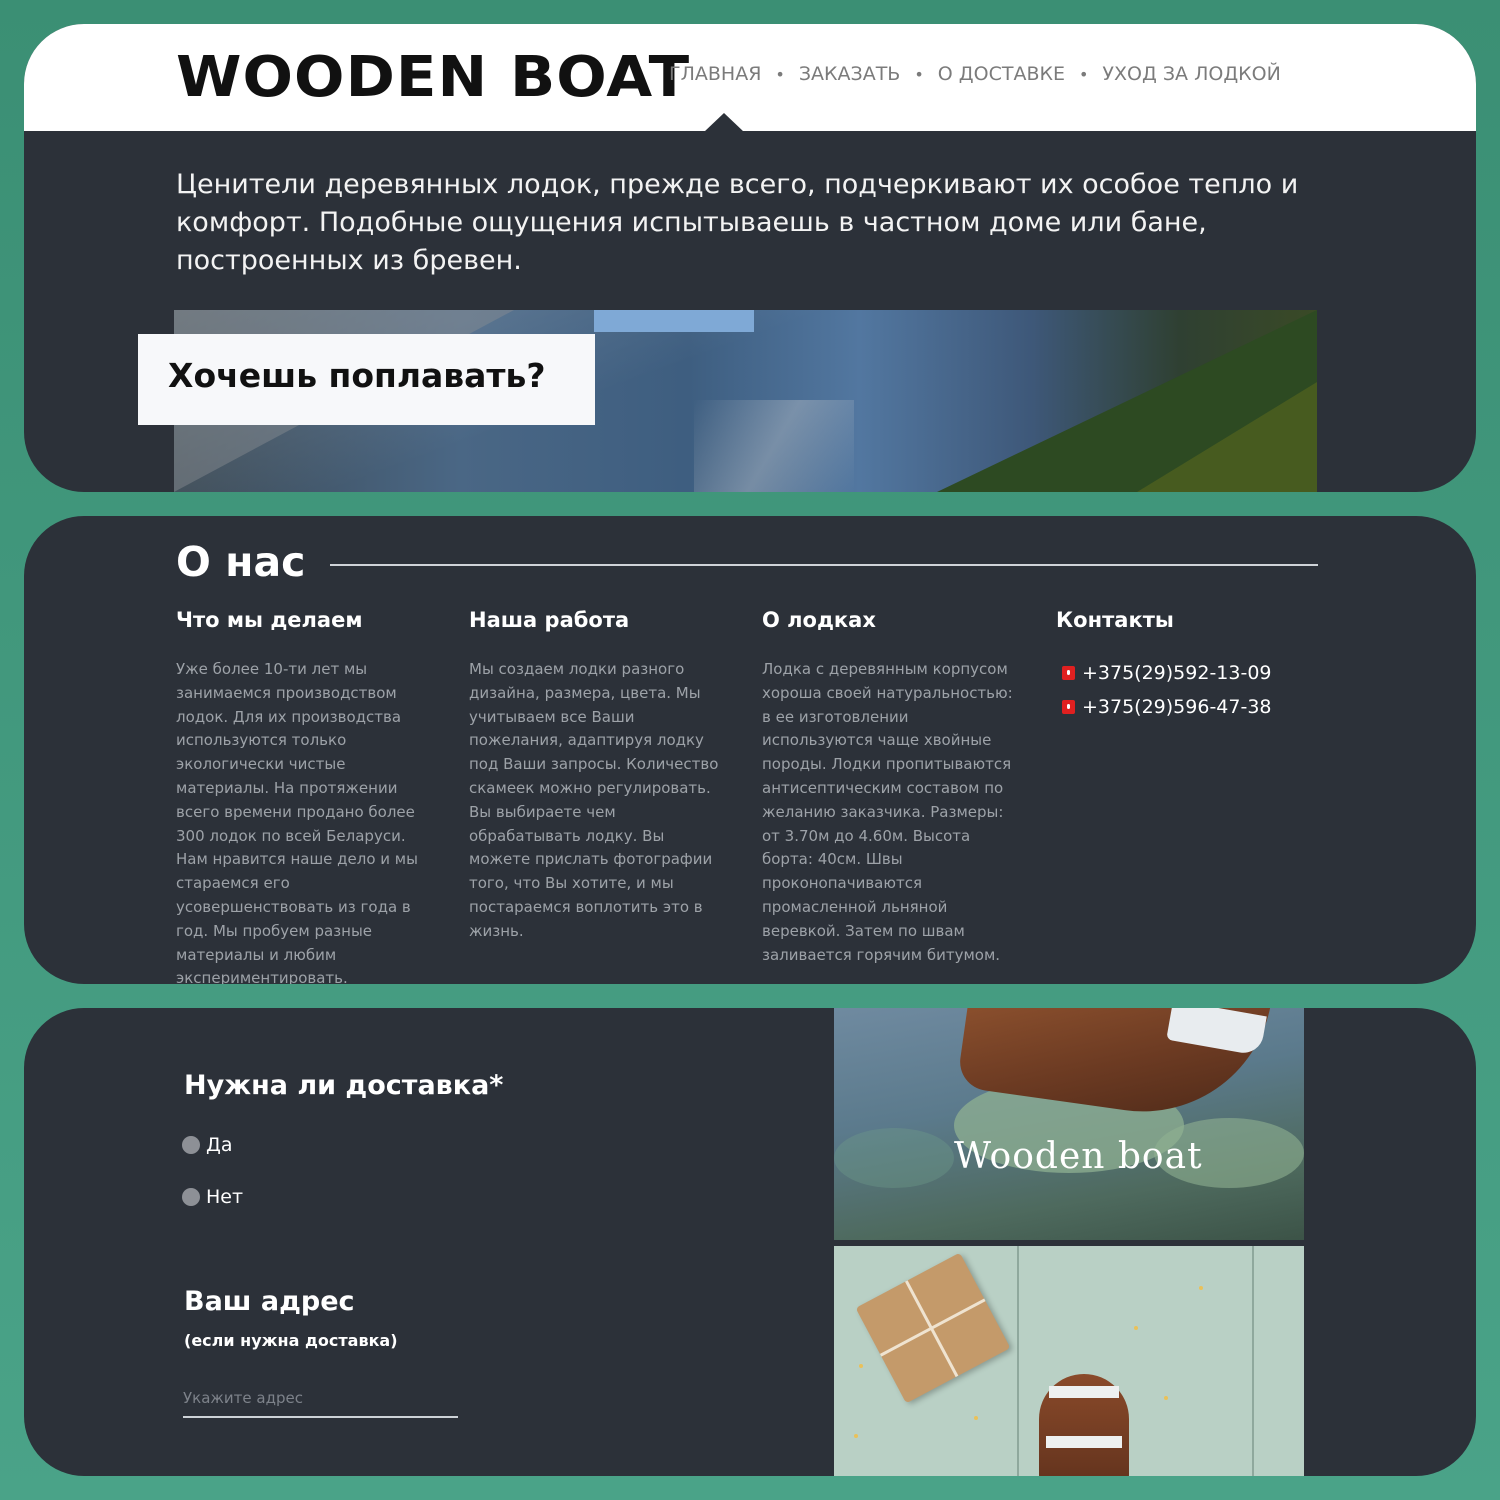 The height and width of the screenshot is (1500, 1500). Describe the element at coordinates (433, 78) in the screenshot. I see `site-logo: WOODEN BOAT` at that location.